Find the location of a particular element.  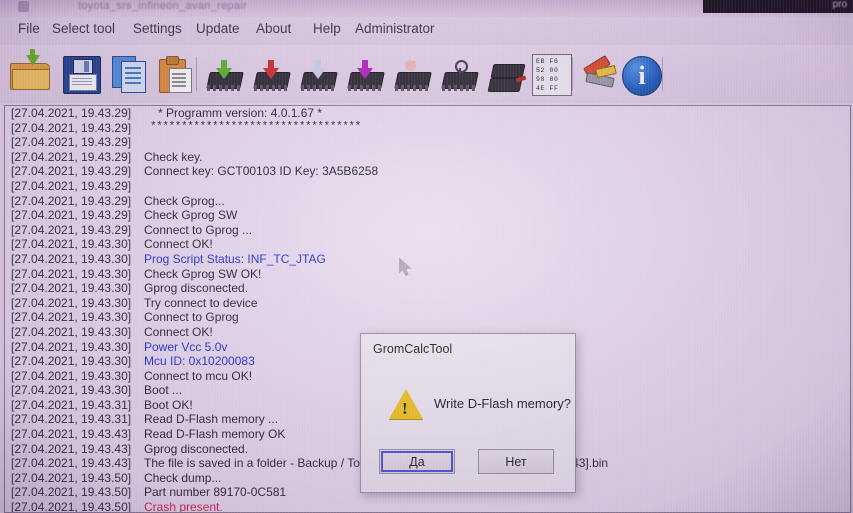

log-message: * Programm version: 4.0.1.67 * is located at coordinates (240, 113).